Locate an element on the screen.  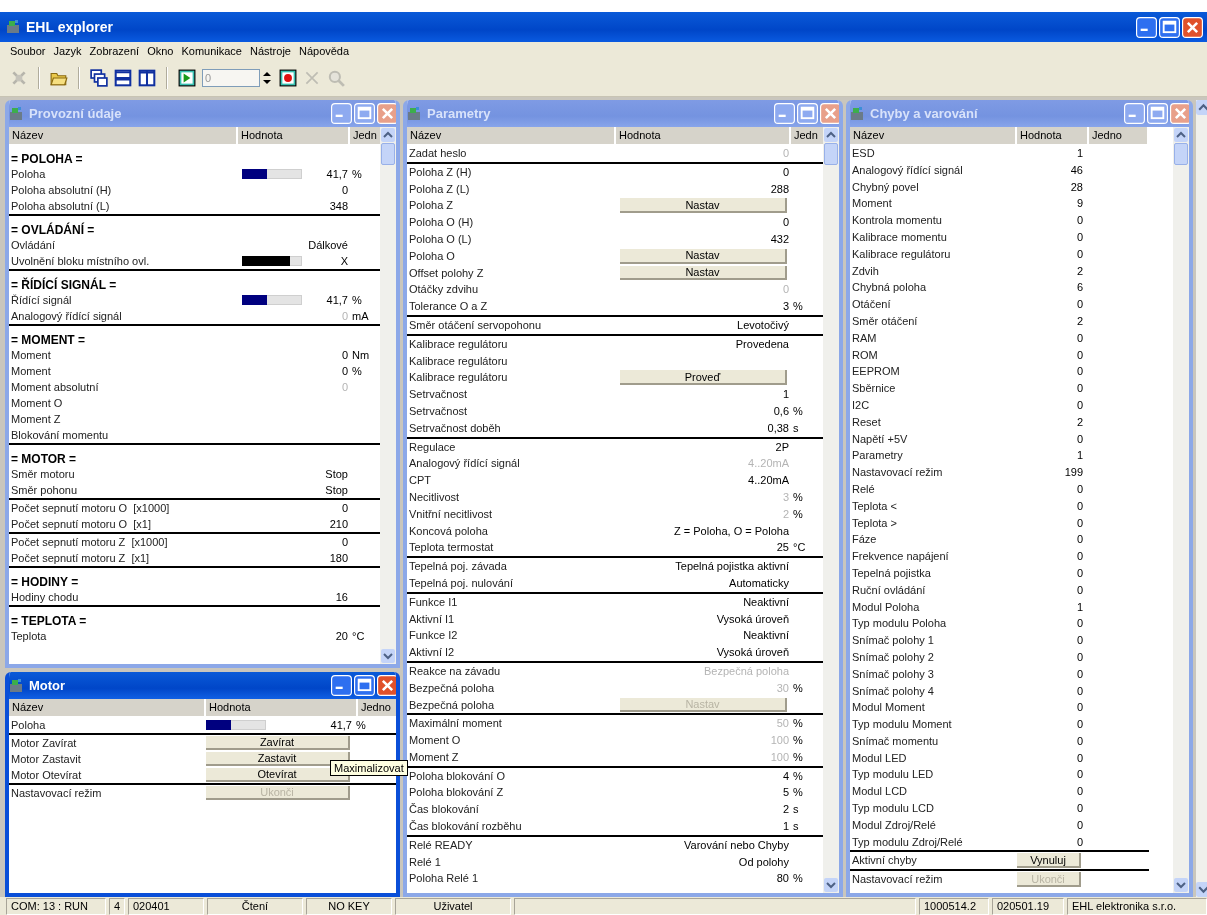
menu-item: Nástroje is located at coordinates (270, 51).